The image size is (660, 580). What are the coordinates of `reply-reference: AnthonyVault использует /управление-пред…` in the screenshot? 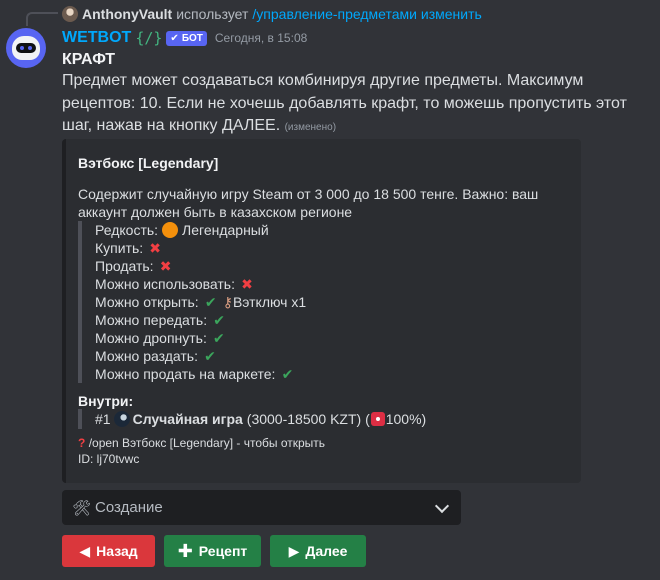 It's located at (272, 14).